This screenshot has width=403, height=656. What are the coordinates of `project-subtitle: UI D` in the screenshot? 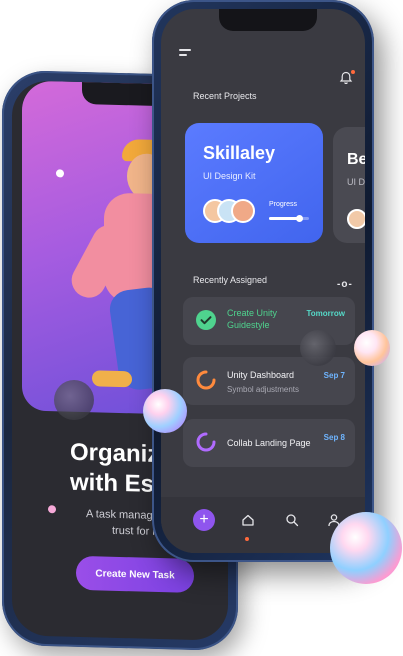 It's located at (356, 182).